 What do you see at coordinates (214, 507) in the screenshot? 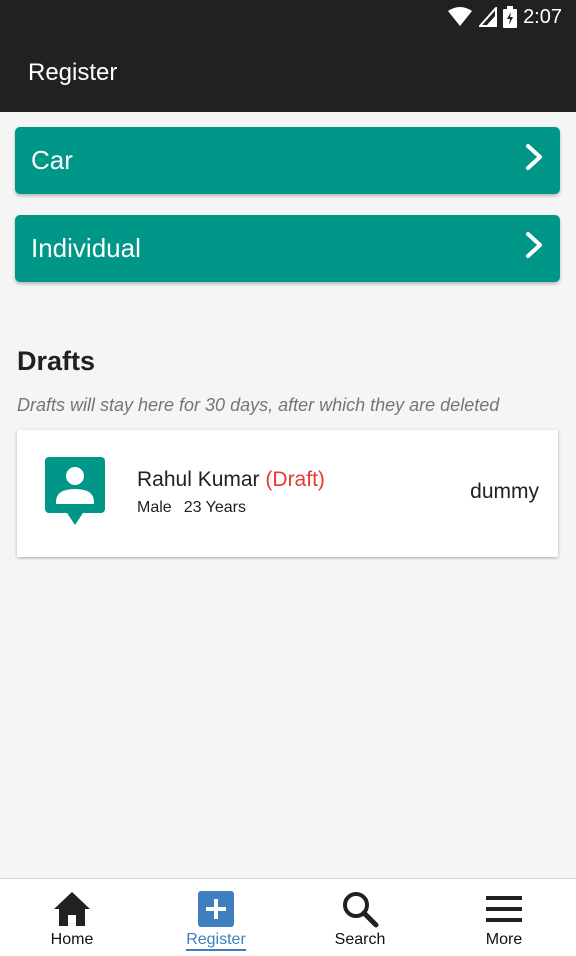
I see `draft-age: 23 Years` at bounding box center [214, 507].